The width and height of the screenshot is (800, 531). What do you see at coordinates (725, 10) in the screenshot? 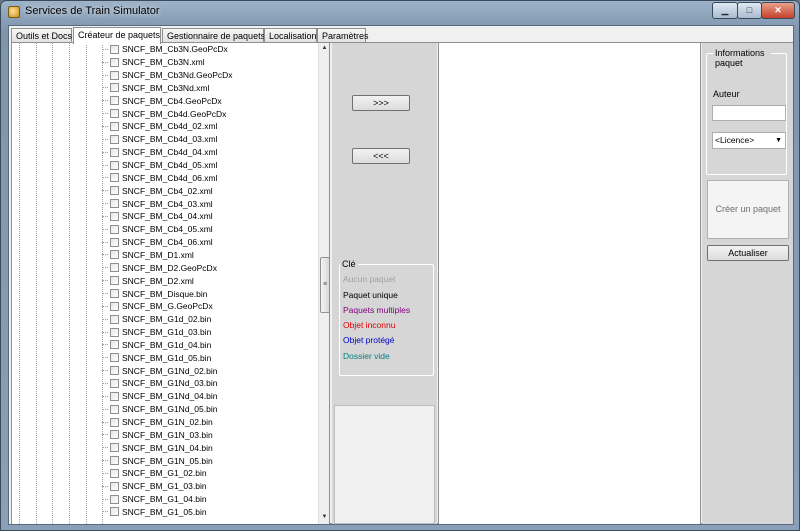
I see `minimize-button: ▁` at bounding box center [725, 10].